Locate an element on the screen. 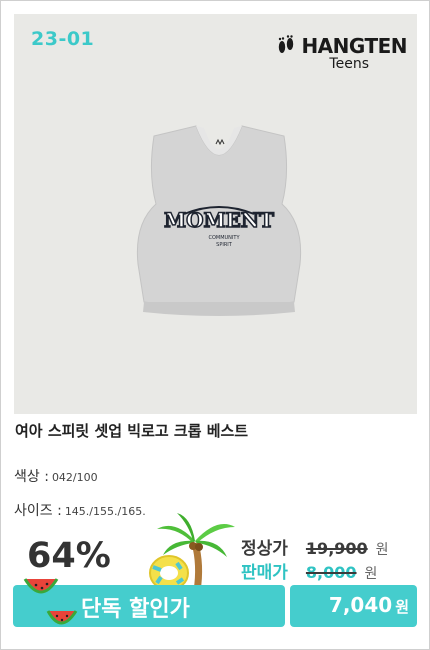 This screenshot has width=430, height=650. footprints-icon is located at coordinates (286, 44).